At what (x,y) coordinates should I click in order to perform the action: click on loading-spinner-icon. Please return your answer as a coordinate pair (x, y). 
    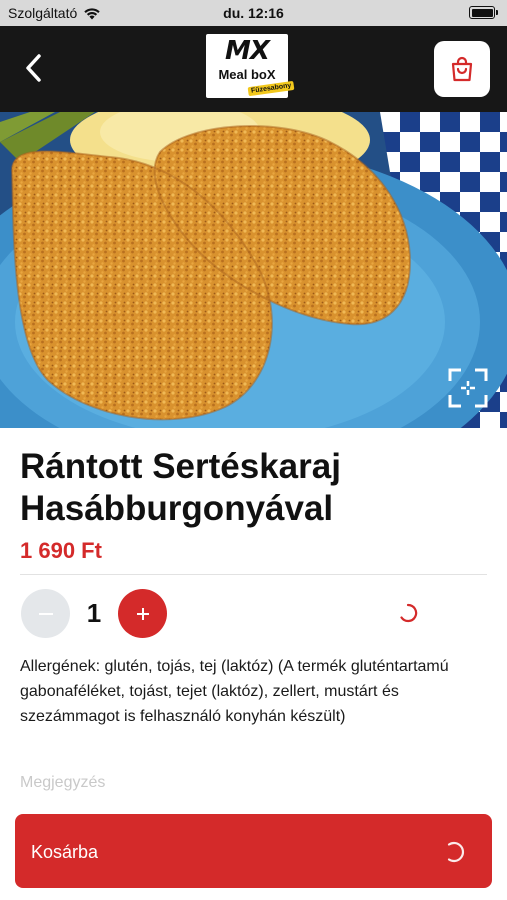
    Looking at the image, I should click on (409, 613).